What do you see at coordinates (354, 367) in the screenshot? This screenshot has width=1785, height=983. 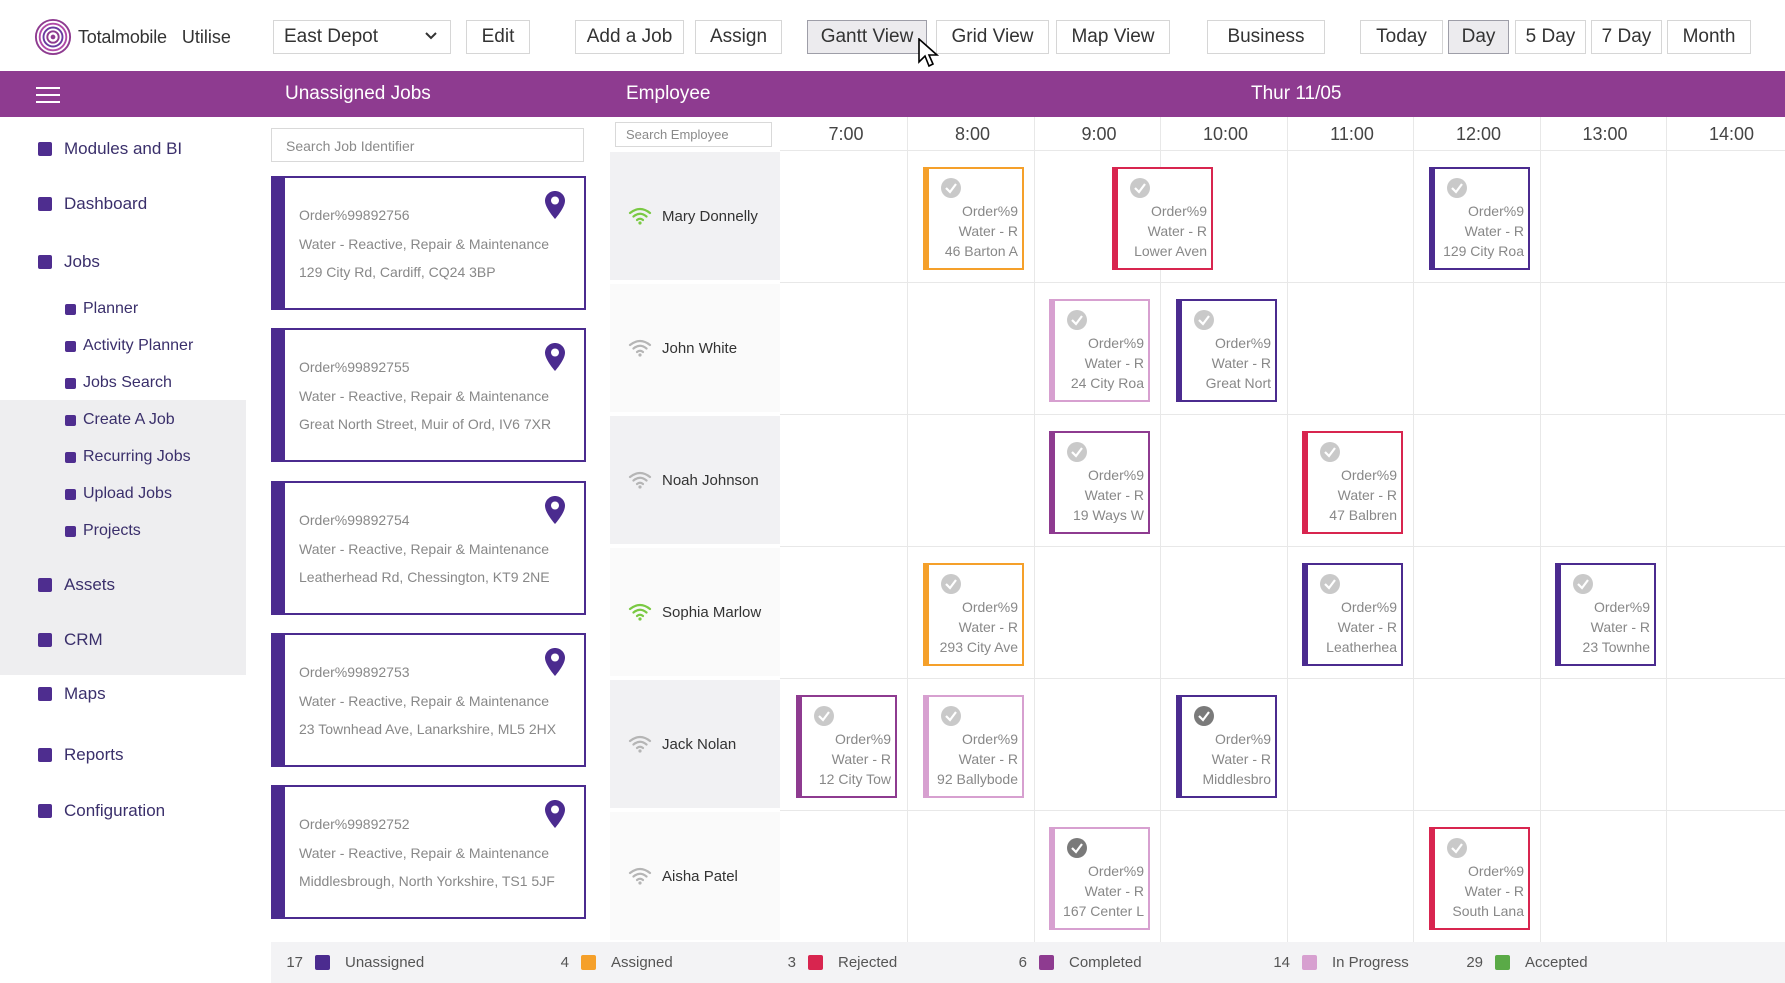 I see `job-order-id: Order%99892755` at bounding box center [354, 367].